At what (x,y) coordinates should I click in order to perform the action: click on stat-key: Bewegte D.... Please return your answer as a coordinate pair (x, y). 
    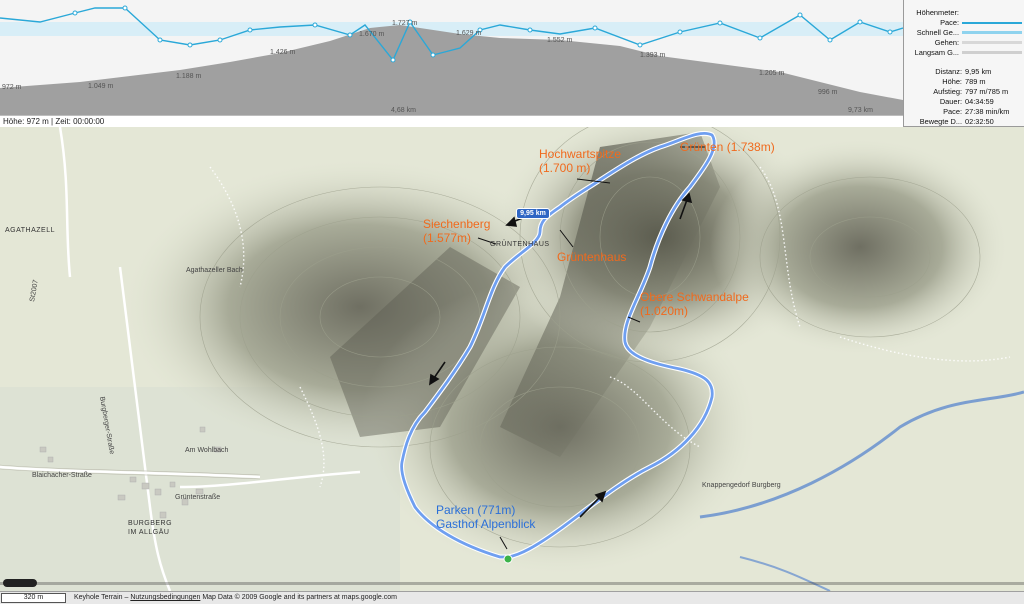
    Looking at the image, I should click on (940, 121).